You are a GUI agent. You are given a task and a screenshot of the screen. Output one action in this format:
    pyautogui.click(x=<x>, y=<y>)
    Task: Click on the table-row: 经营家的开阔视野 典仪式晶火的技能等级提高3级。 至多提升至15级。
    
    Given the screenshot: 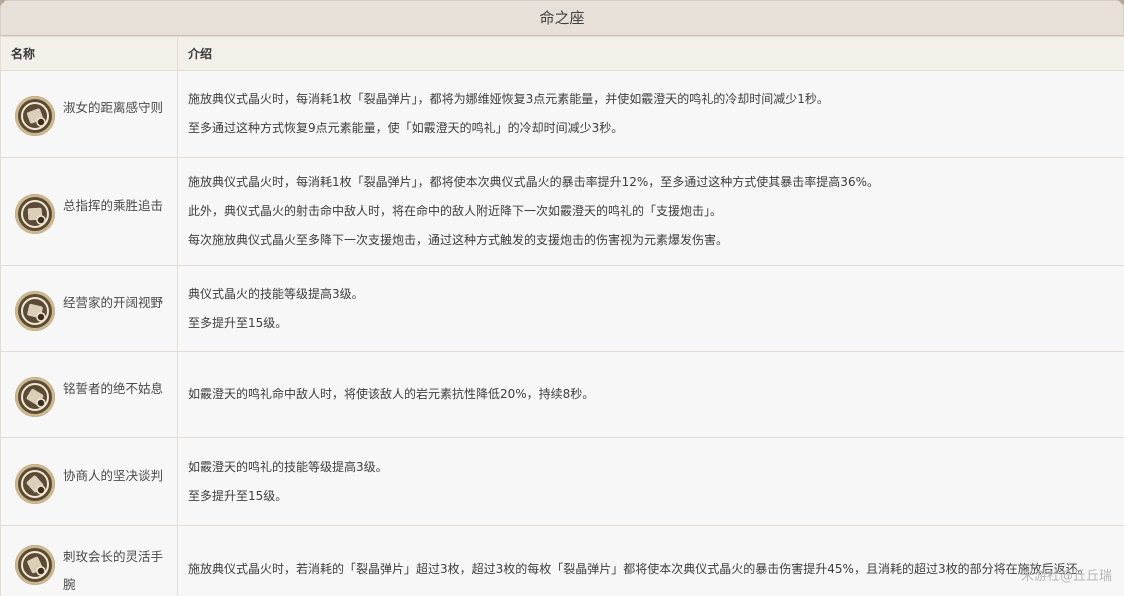 What is the action you would take?
    pyautogui.click(x=562, y=308)
    